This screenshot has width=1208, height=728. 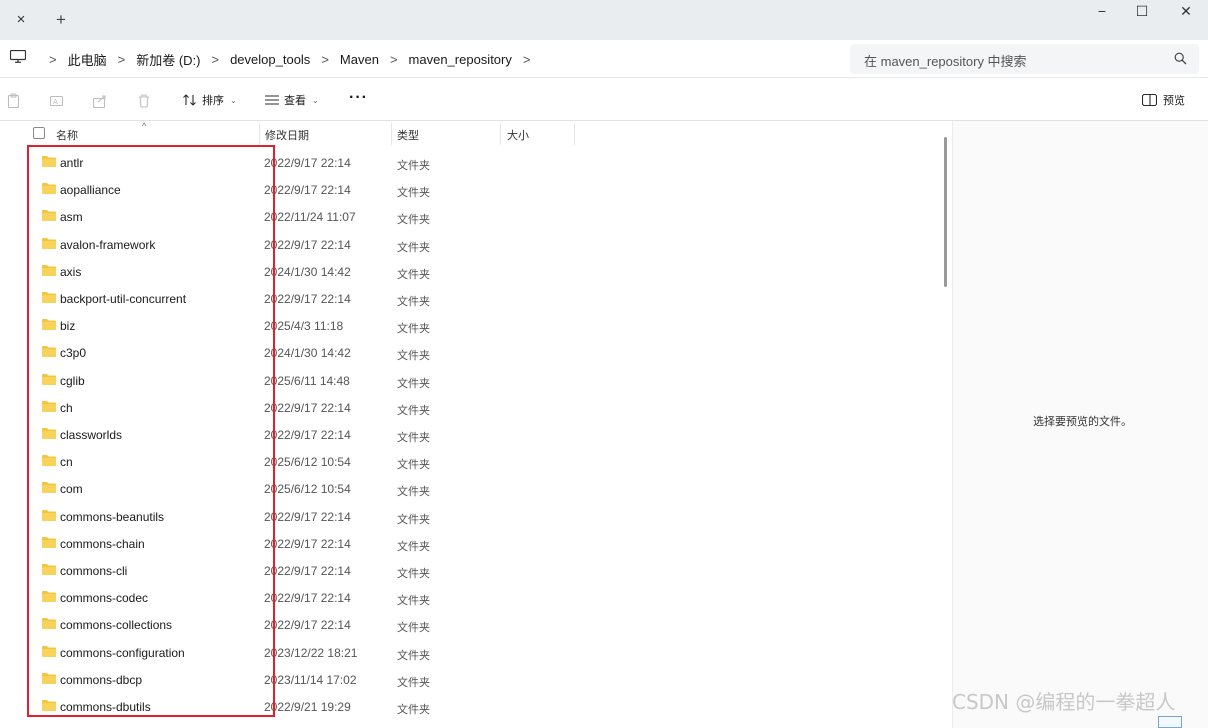 I want to click on minimize-button: −, so click(x=1102, y=12).